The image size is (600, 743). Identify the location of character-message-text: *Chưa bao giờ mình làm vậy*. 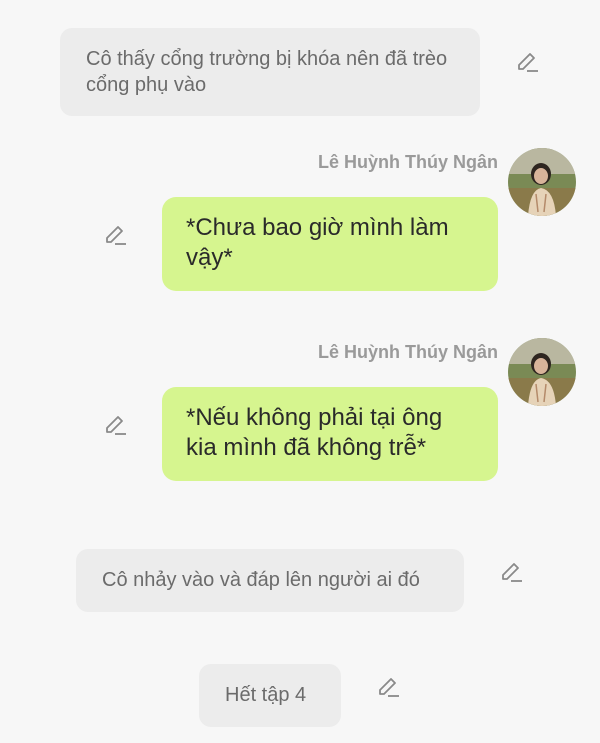
(317, 242).